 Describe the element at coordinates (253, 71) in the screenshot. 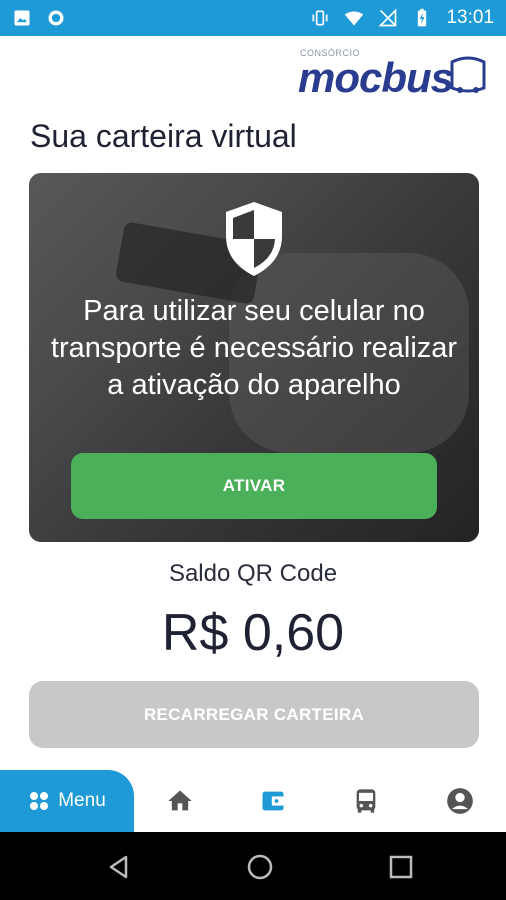

I see `header: CONSÓRCIO mocbus` at that location.